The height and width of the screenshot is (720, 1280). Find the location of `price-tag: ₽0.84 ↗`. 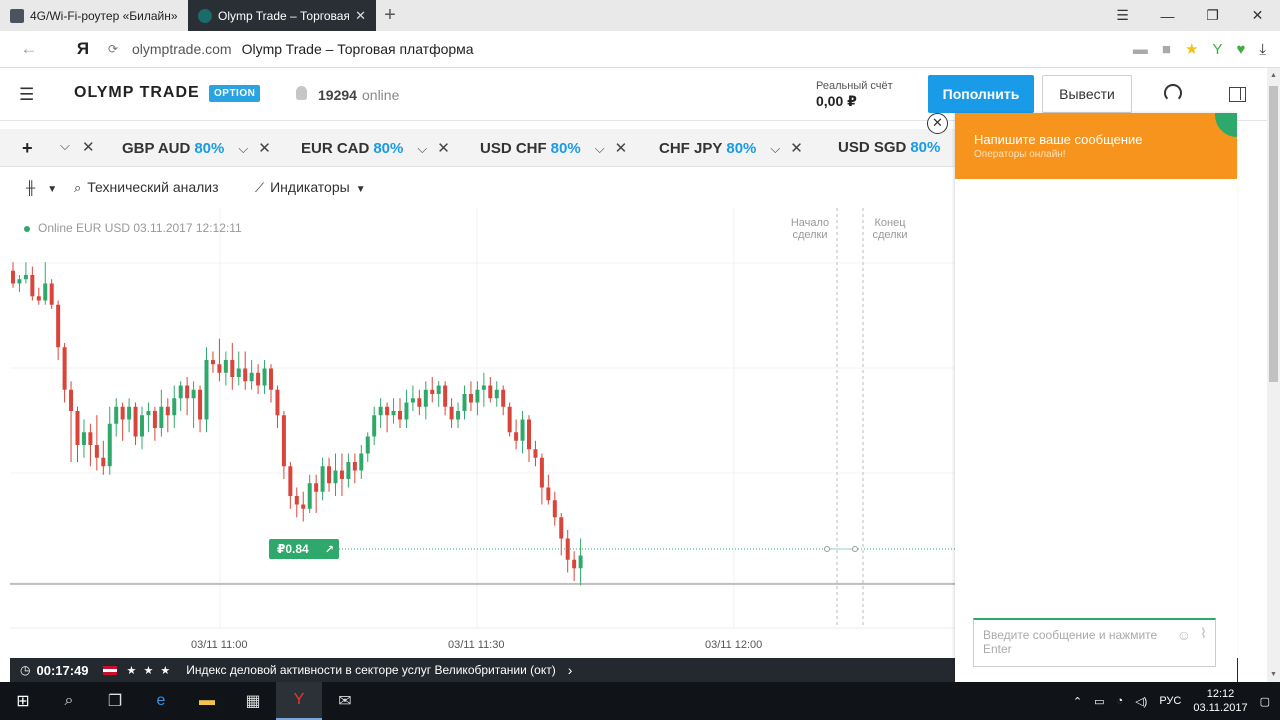

price-tag: ₽0.84 ↗ is located at coordinates (304, 549).